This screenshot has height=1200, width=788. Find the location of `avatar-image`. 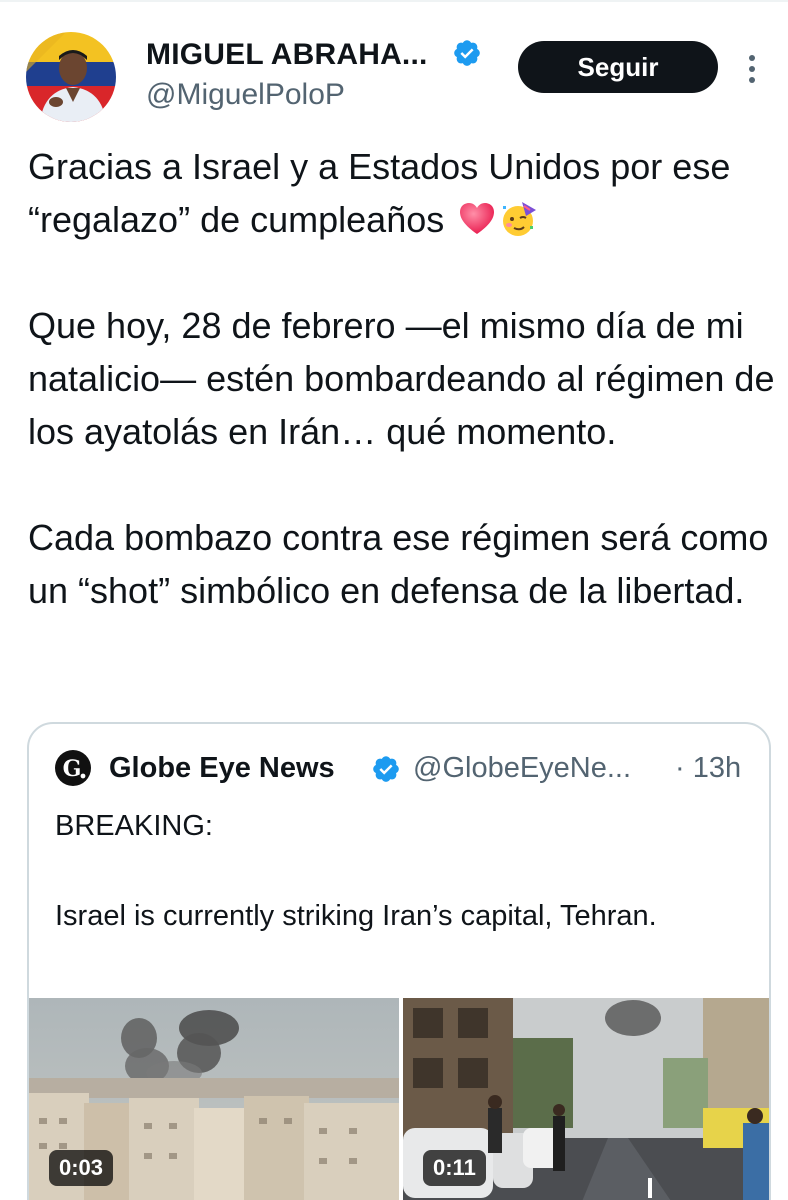

avatar-image is located at coordinates (71, 77).